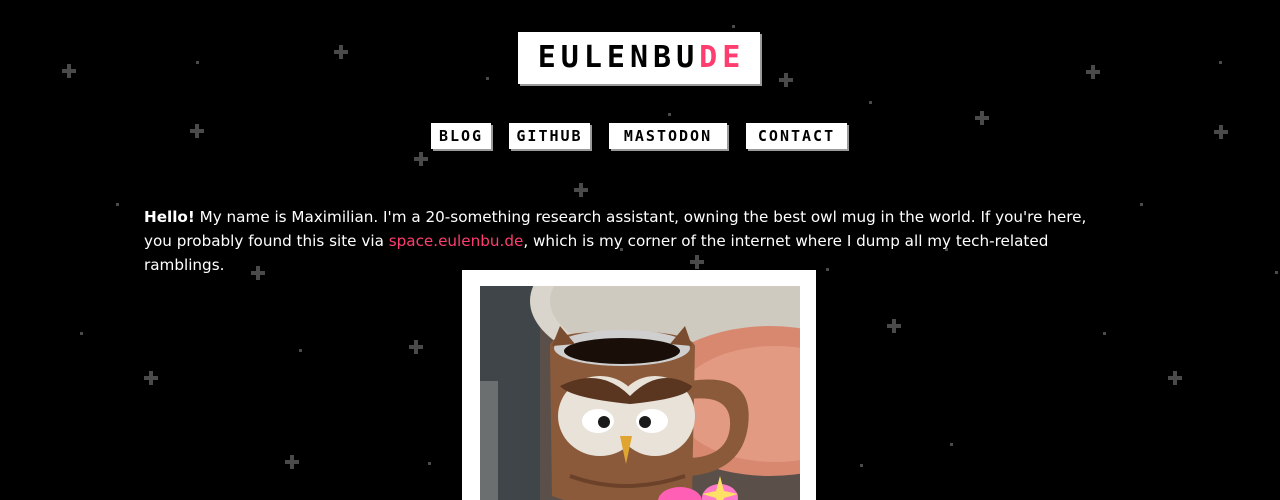 The height and width of the screenshot is (500, 1280). What do you see at coordinates (456, 241) in the screenshot?
I see `space-blog-link: space.eulenbu.de` at bounding box center [456, 241].